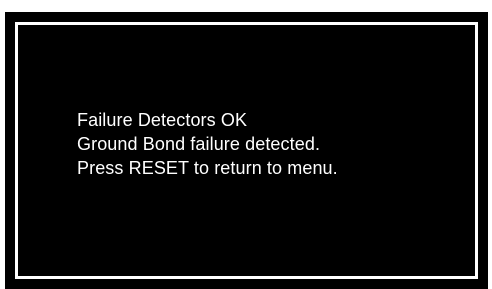 Image resolution: width=492 pixels, height=289 pixels. I want to click on message-line-1: Failure Detectors OK, so click(162, 120).